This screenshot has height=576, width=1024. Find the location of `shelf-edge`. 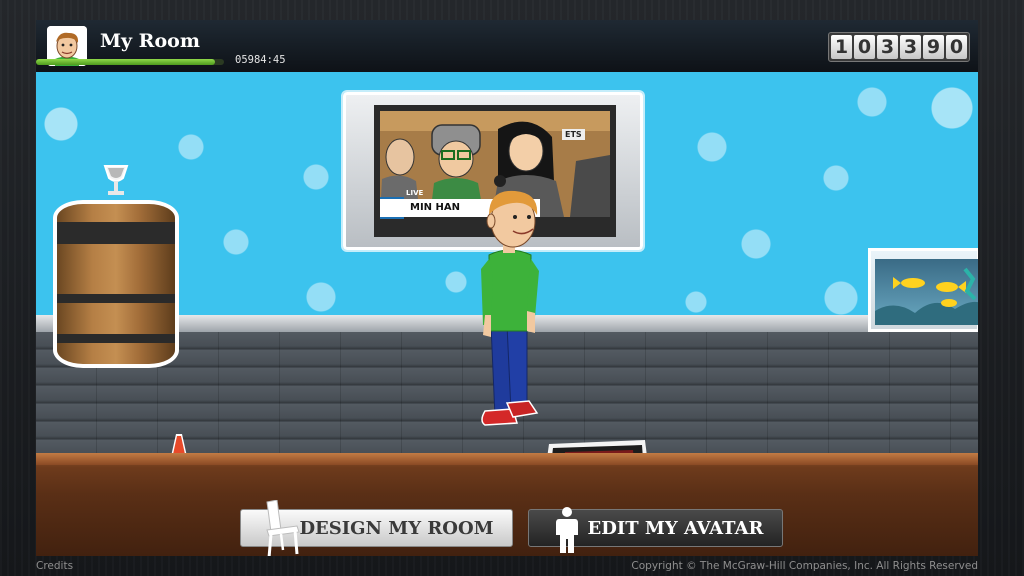

shelf-edge is located at coordinates (507, 459).